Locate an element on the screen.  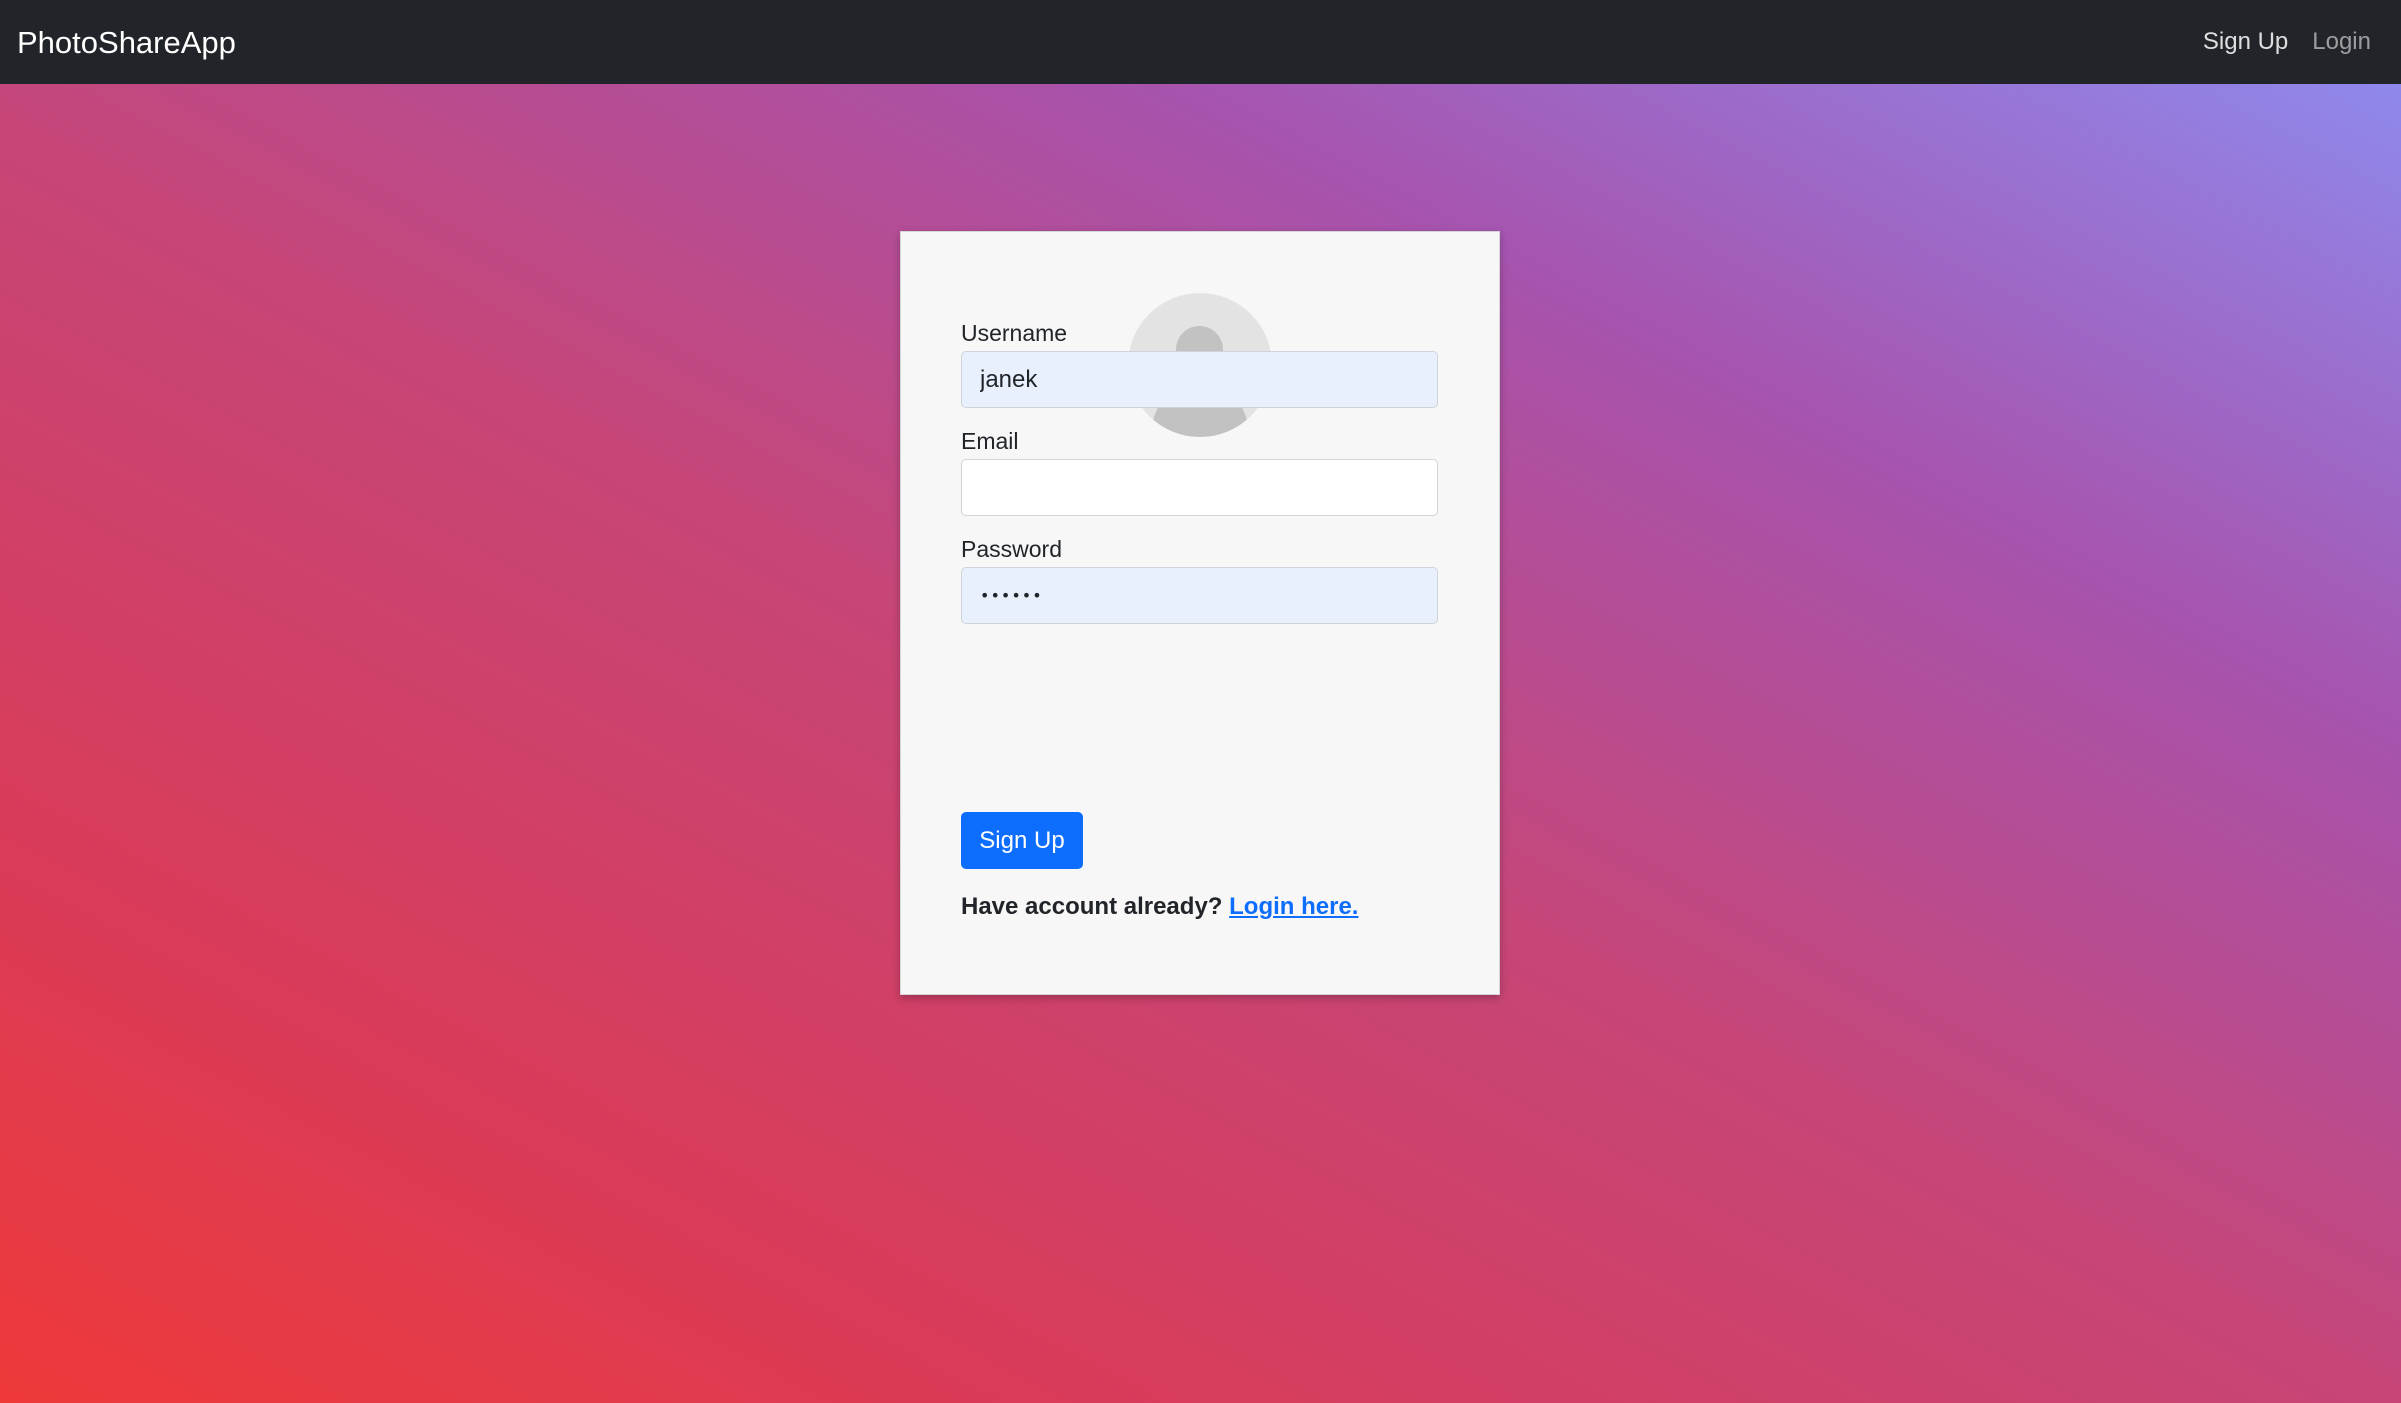
login-prompt-text: Have account already? is located at coordinates (1092, 906).